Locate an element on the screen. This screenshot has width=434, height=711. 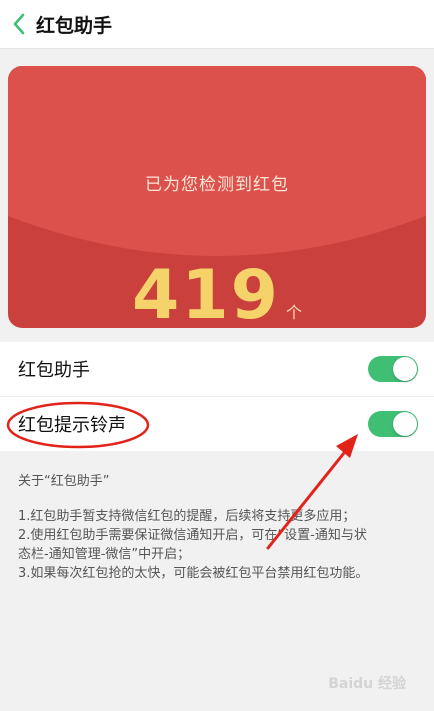
watermark: Baidu 经验 is located at coordinates (367, 684).